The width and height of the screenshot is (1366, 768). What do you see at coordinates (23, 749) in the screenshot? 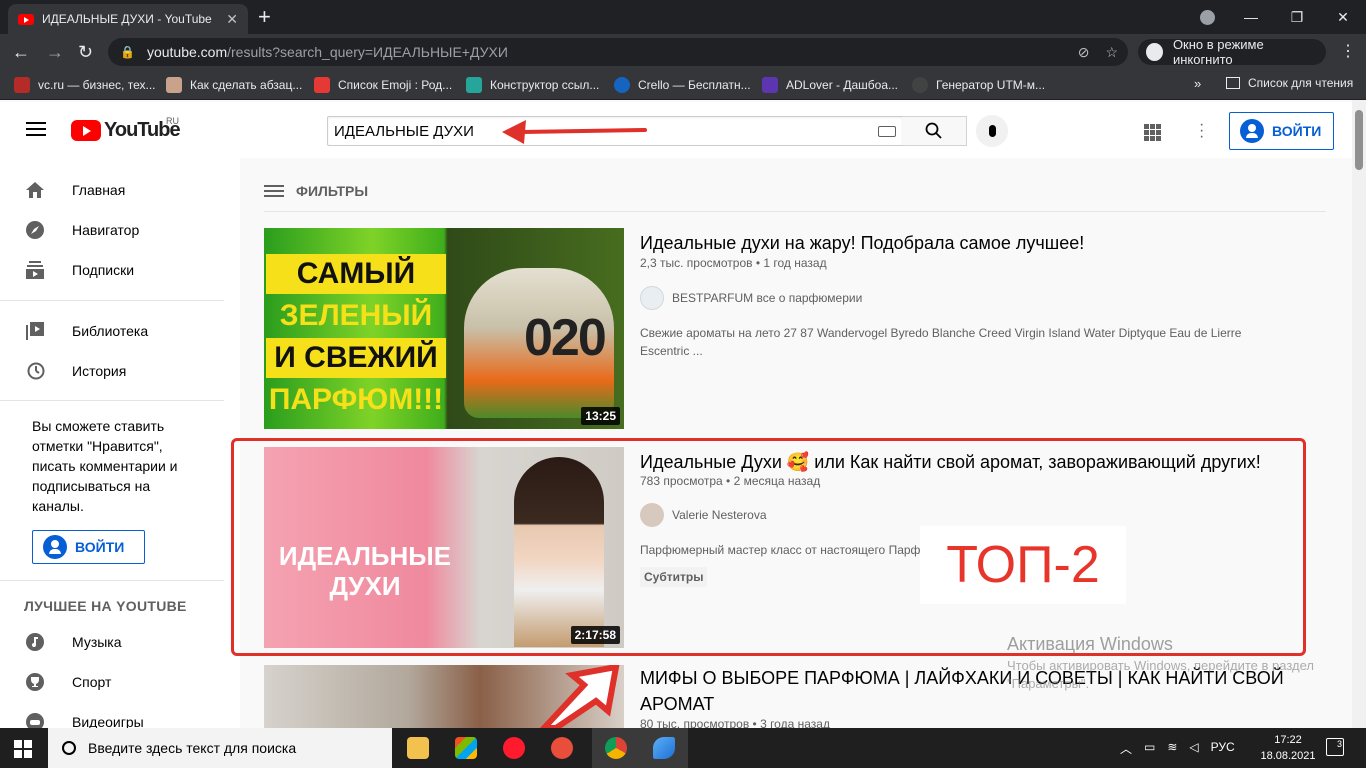
I see `start-button` at bounding box center [23, 749].